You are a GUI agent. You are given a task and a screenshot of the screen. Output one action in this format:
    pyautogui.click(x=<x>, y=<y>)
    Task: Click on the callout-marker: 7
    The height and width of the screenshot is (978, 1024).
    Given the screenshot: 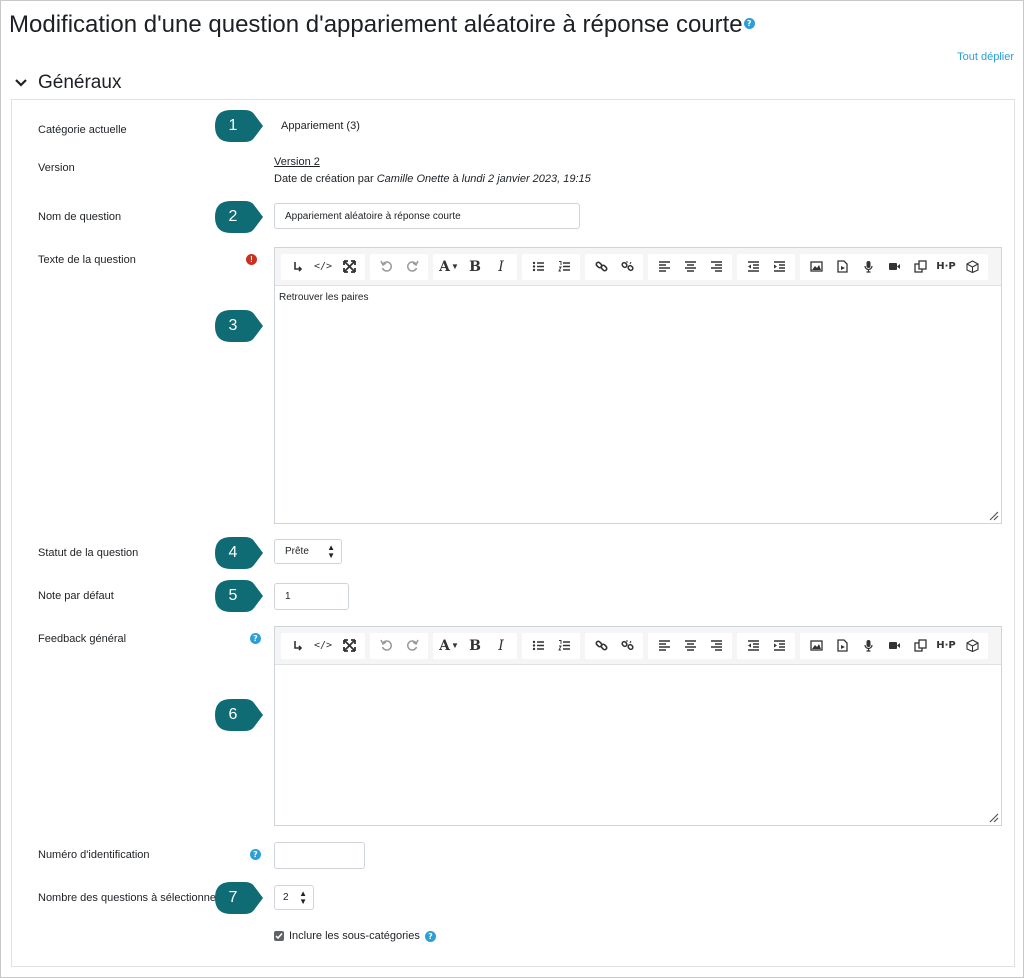 What is the action you would take?
    pyautogui.click(x=239, y=898)
    